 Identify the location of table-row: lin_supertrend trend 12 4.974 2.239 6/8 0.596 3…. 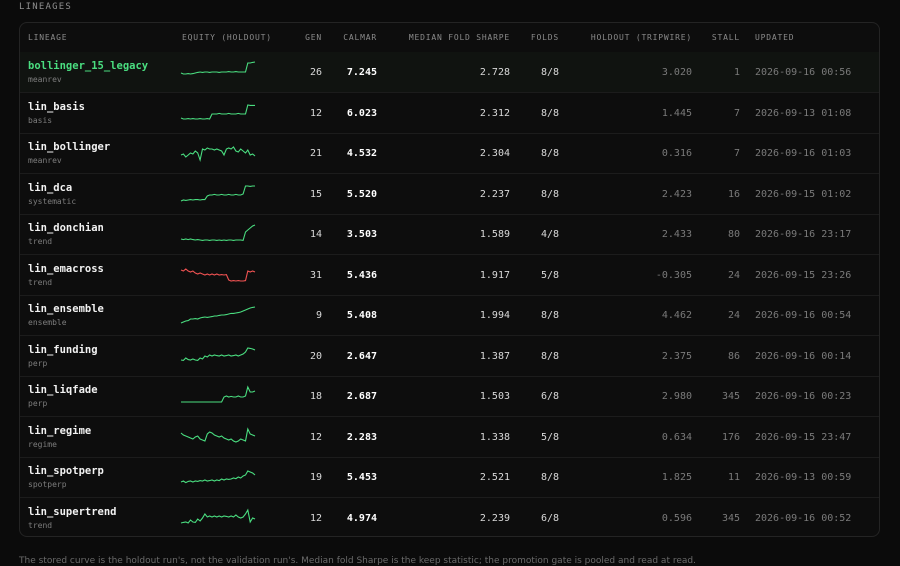
(449, 517).